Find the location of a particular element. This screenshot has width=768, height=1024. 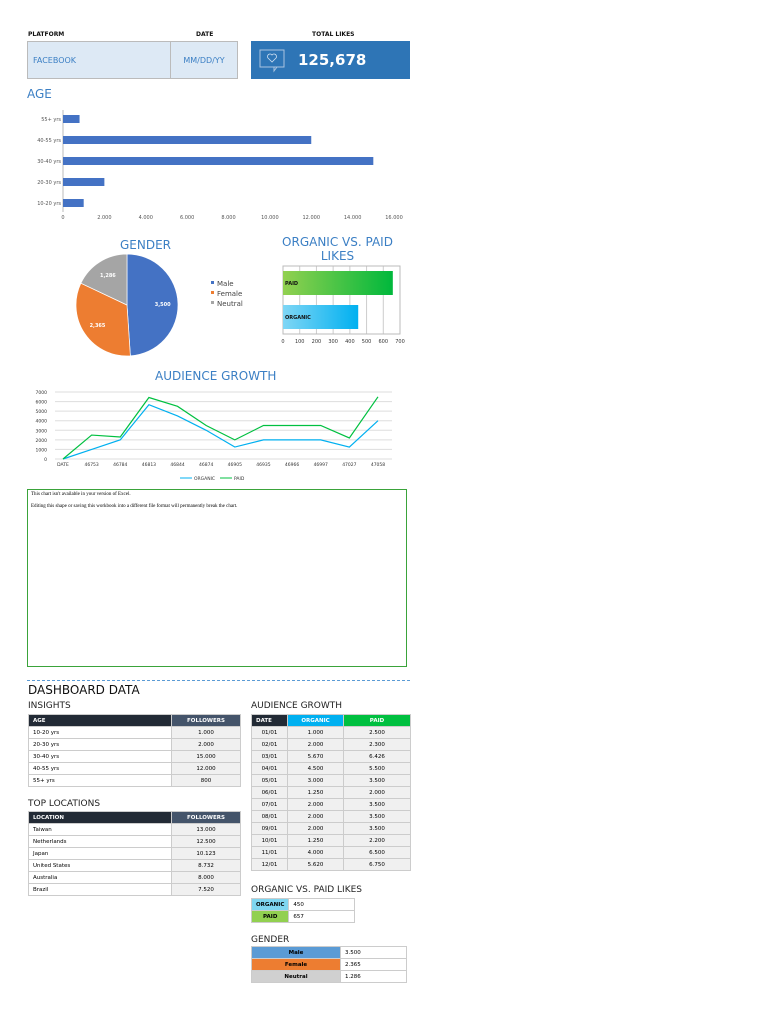

table-cell: 55+ yrs is located at coordinates (100, 780).